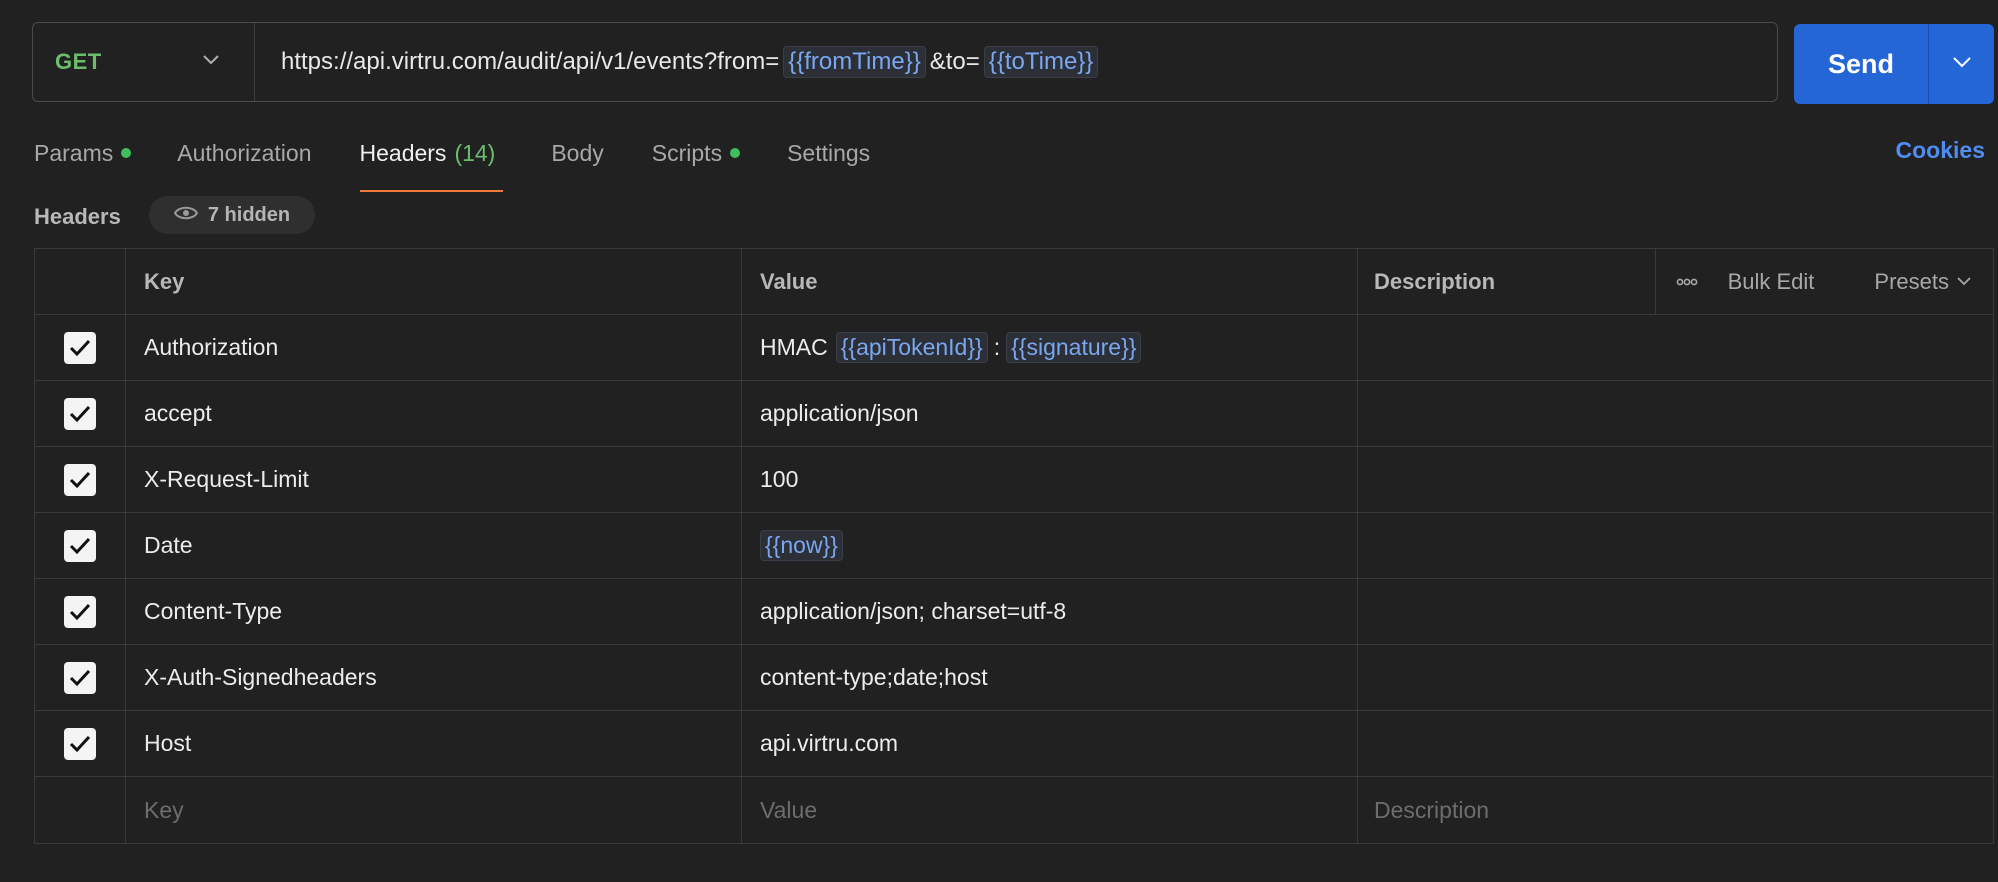  I want to click on send-button: Send, so click(1861, 64).